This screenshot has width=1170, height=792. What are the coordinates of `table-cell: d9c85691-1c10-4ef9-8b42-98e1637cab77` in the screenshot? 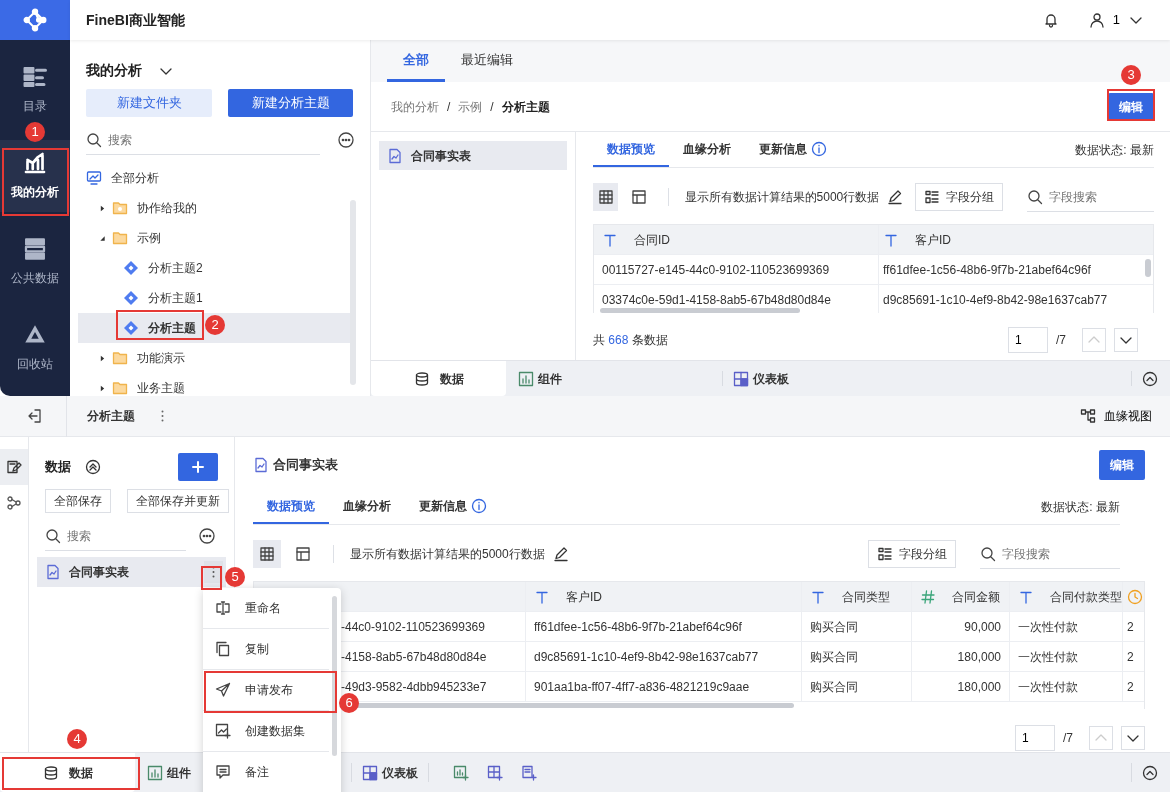 It's located at (664, 656).